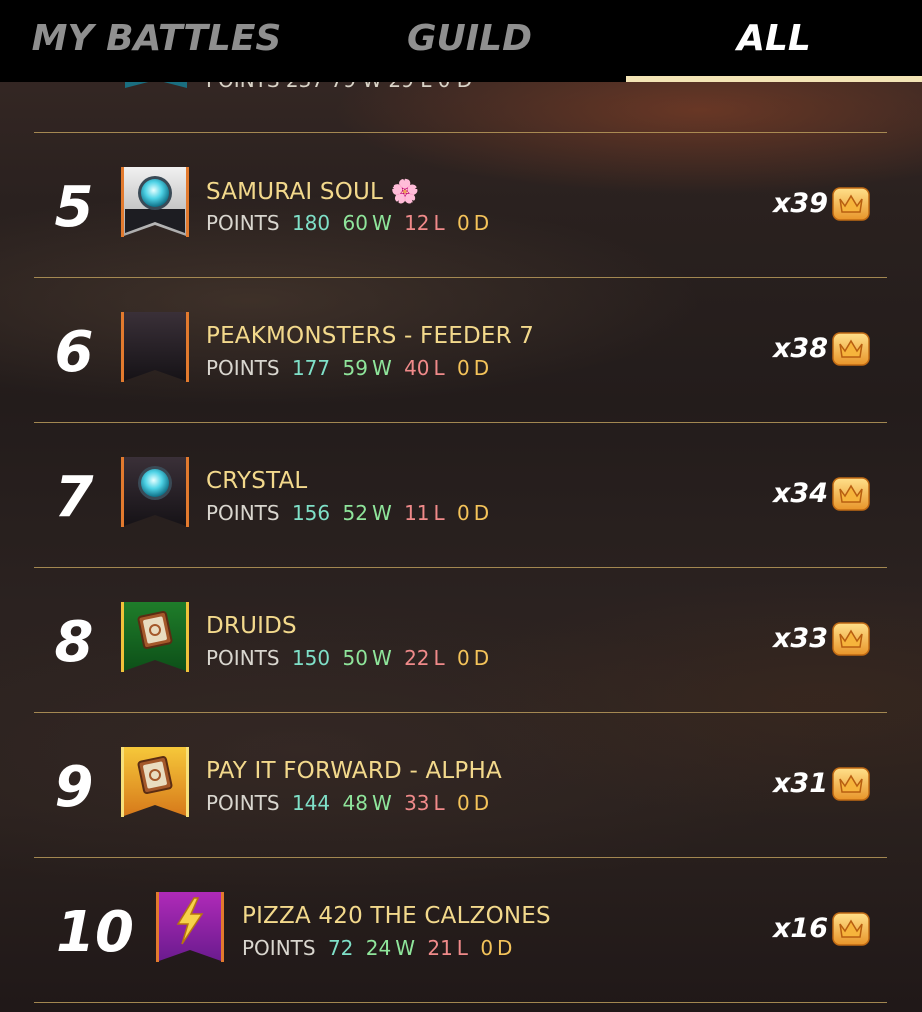 The height and width of the screenshot is (1012, 922). Describe the element at coordinates (311, 513) in the screenshot. I see `points-value: 156` at that location.